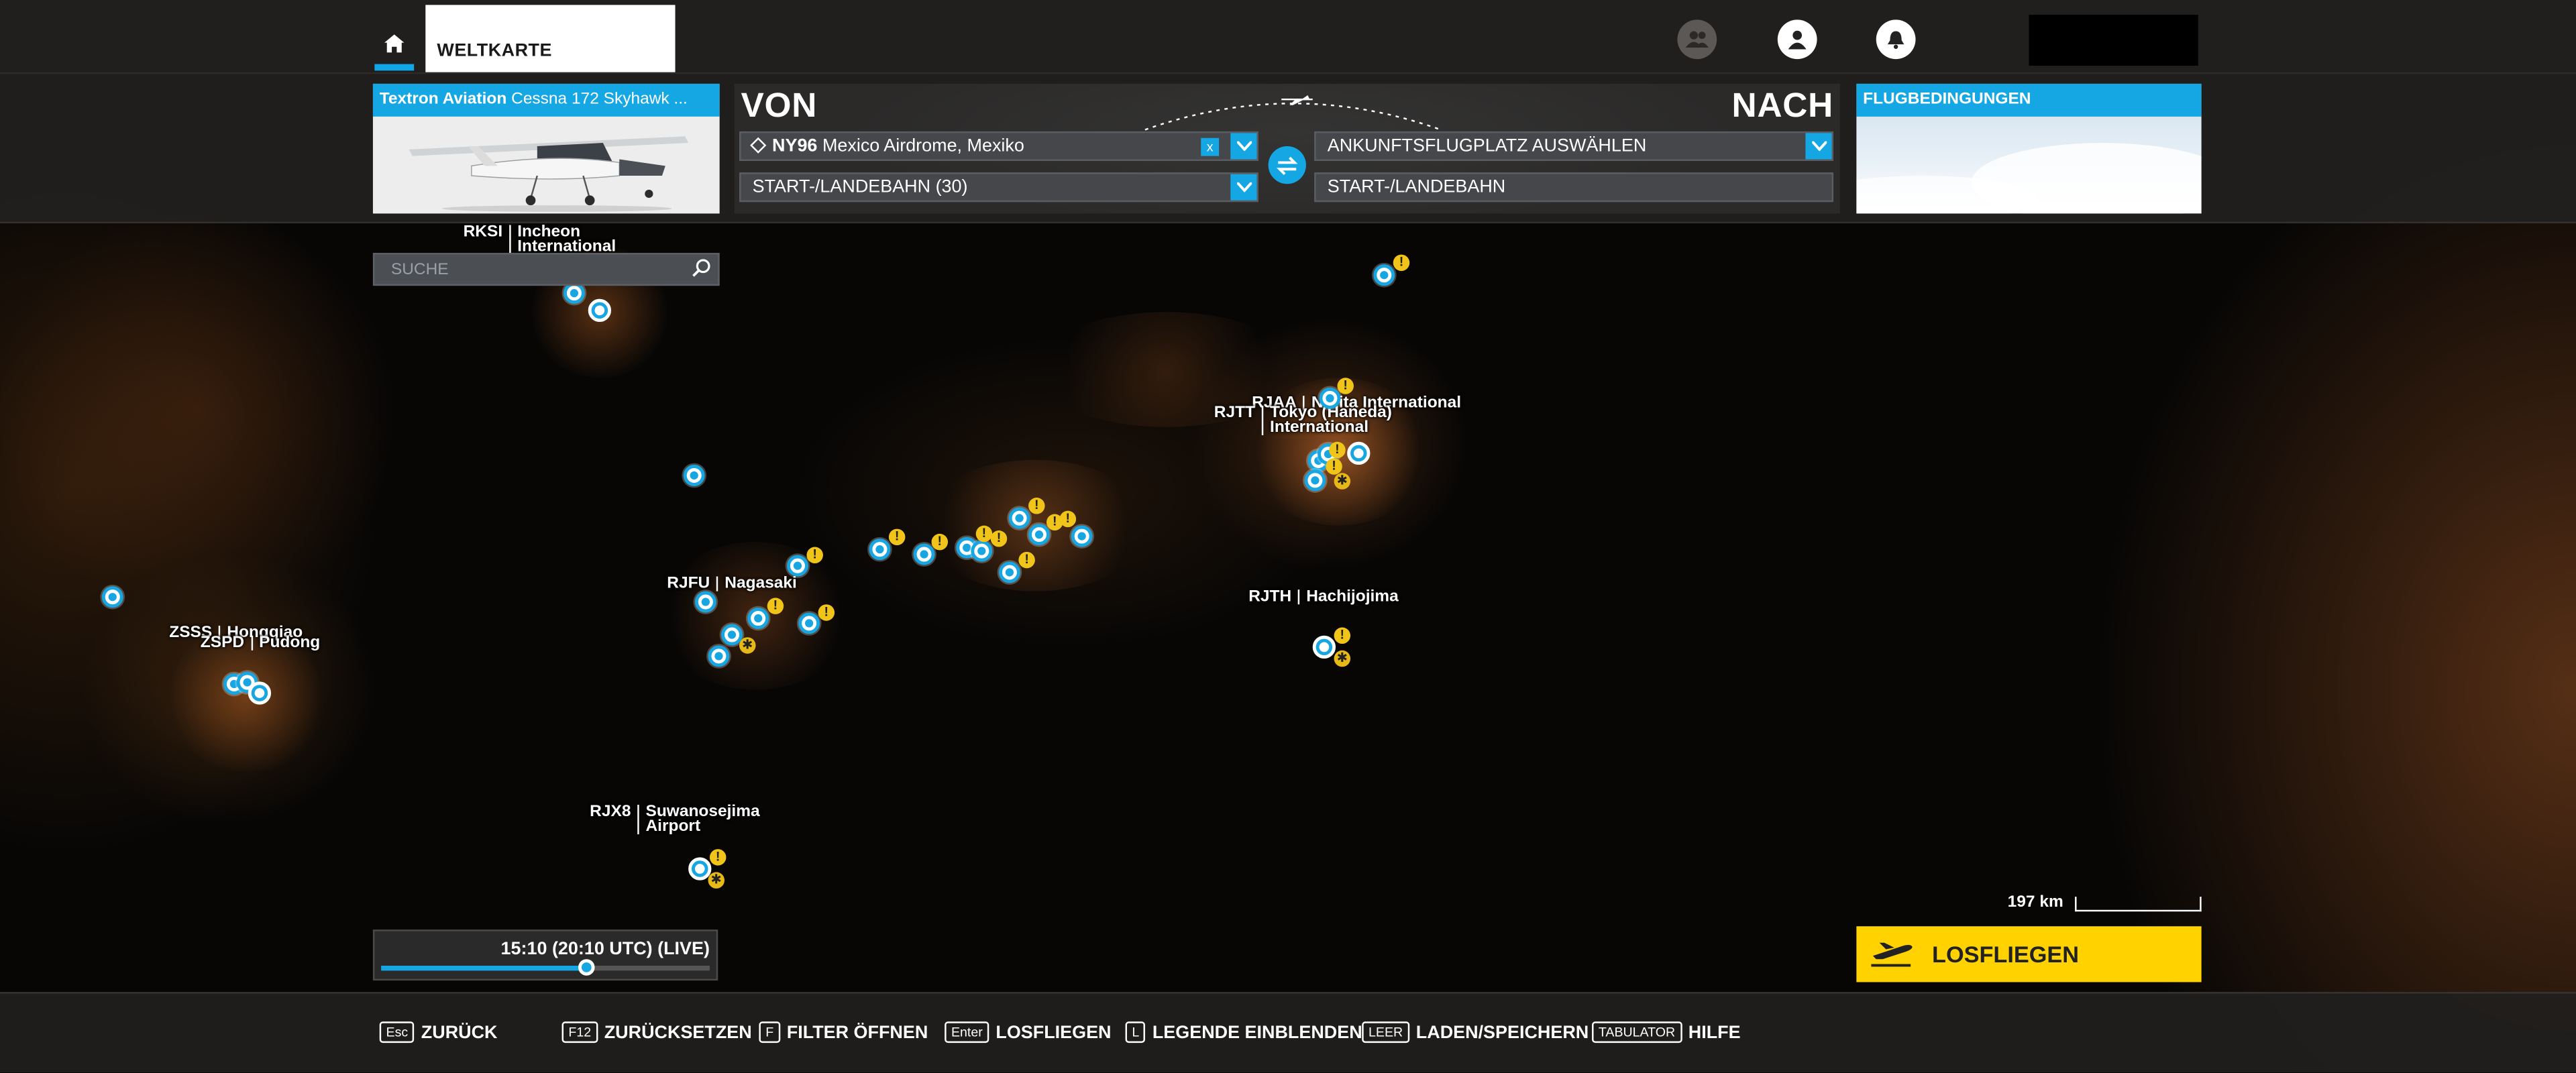 This screenshot has width=2576, height=1073. I want to click on swap-route-button, so click(1287, 165).